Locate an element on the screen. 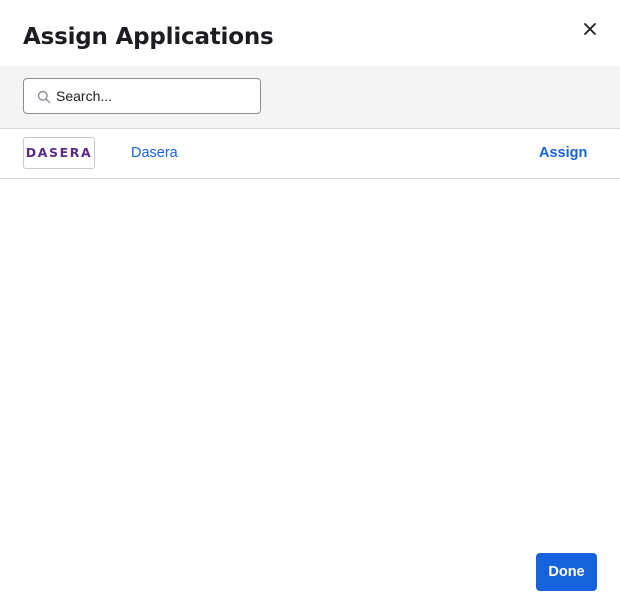 The width and height of the screenshot is (620, 613). assign-button: Assign is located at coordinates (563, 153).